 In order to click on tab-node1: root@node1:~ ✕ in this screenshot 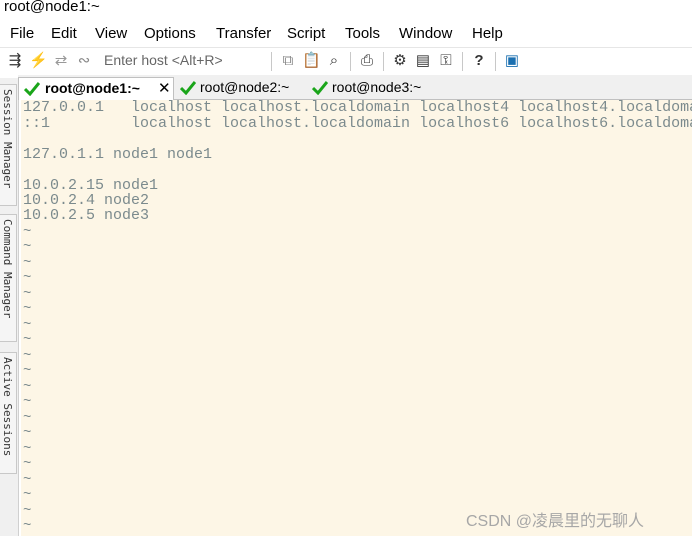, I will do `click(96, 88)`.